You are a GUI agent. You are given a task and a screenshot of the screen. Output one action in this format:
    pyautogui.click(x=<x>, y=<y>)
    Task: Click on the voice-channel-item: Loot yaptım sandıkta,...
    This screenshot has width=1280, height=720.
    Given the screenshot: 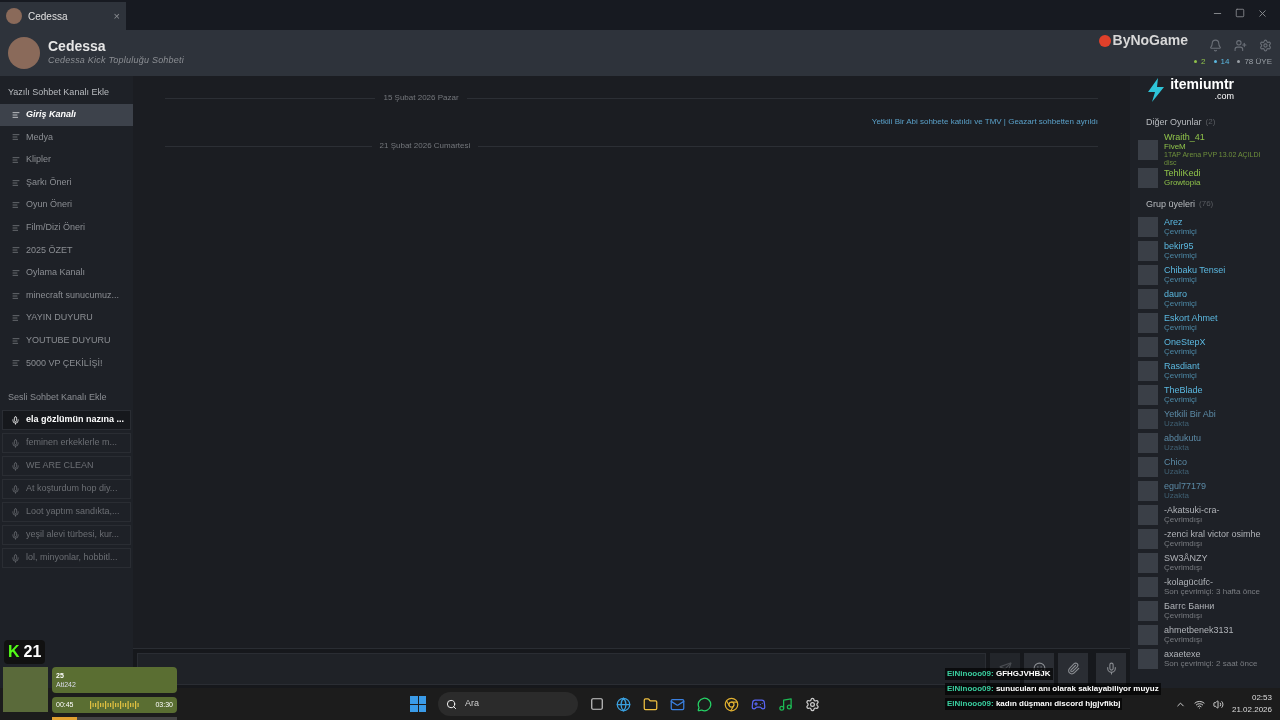 What is the action you would take?
    pyautogui.click(x=66, y=512)
    